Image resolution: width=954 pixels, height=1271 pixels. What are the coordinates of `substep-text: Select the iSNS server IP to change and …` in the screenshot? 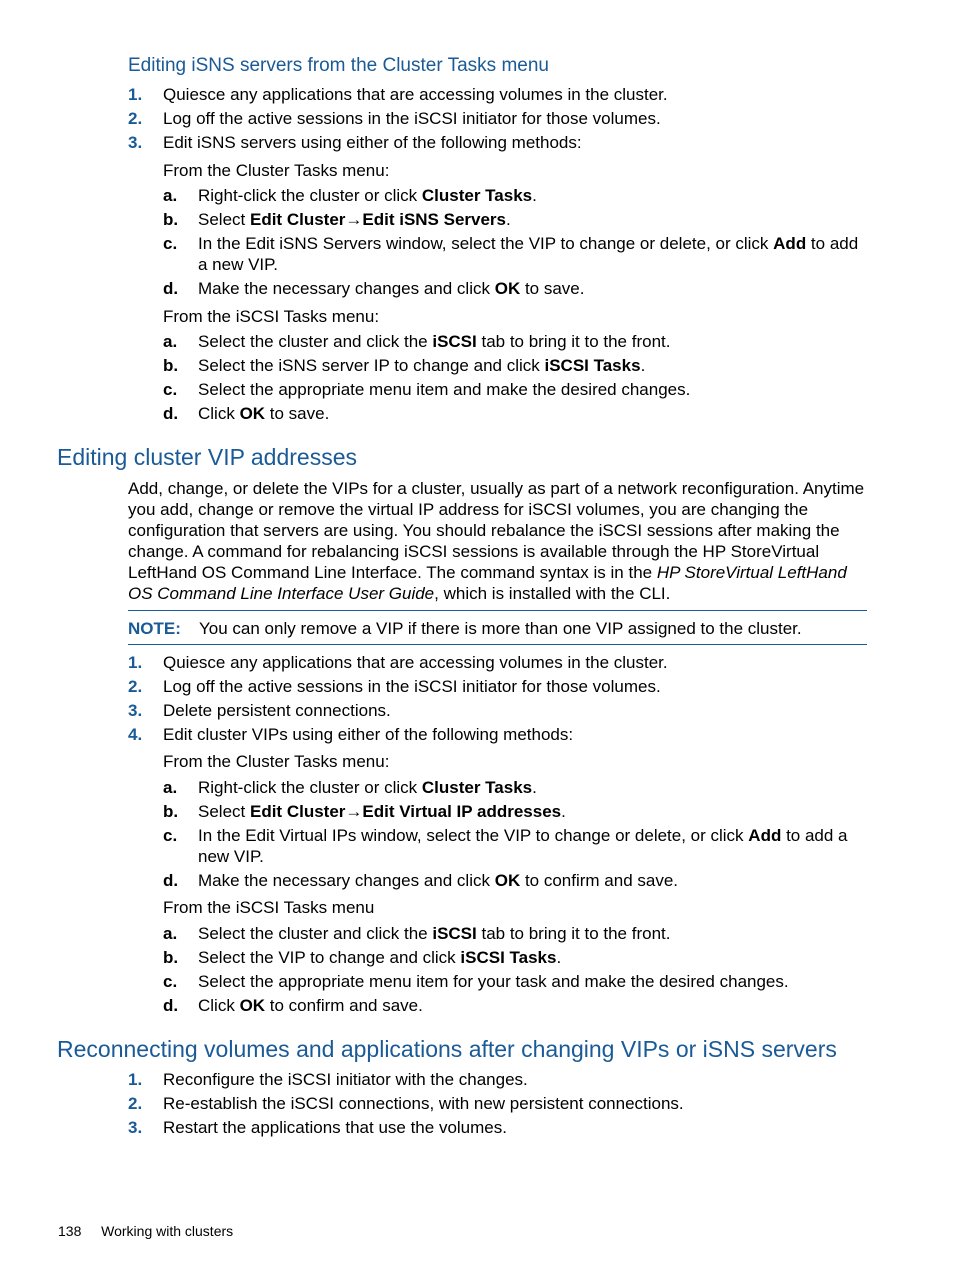 It's located at (422, 365).